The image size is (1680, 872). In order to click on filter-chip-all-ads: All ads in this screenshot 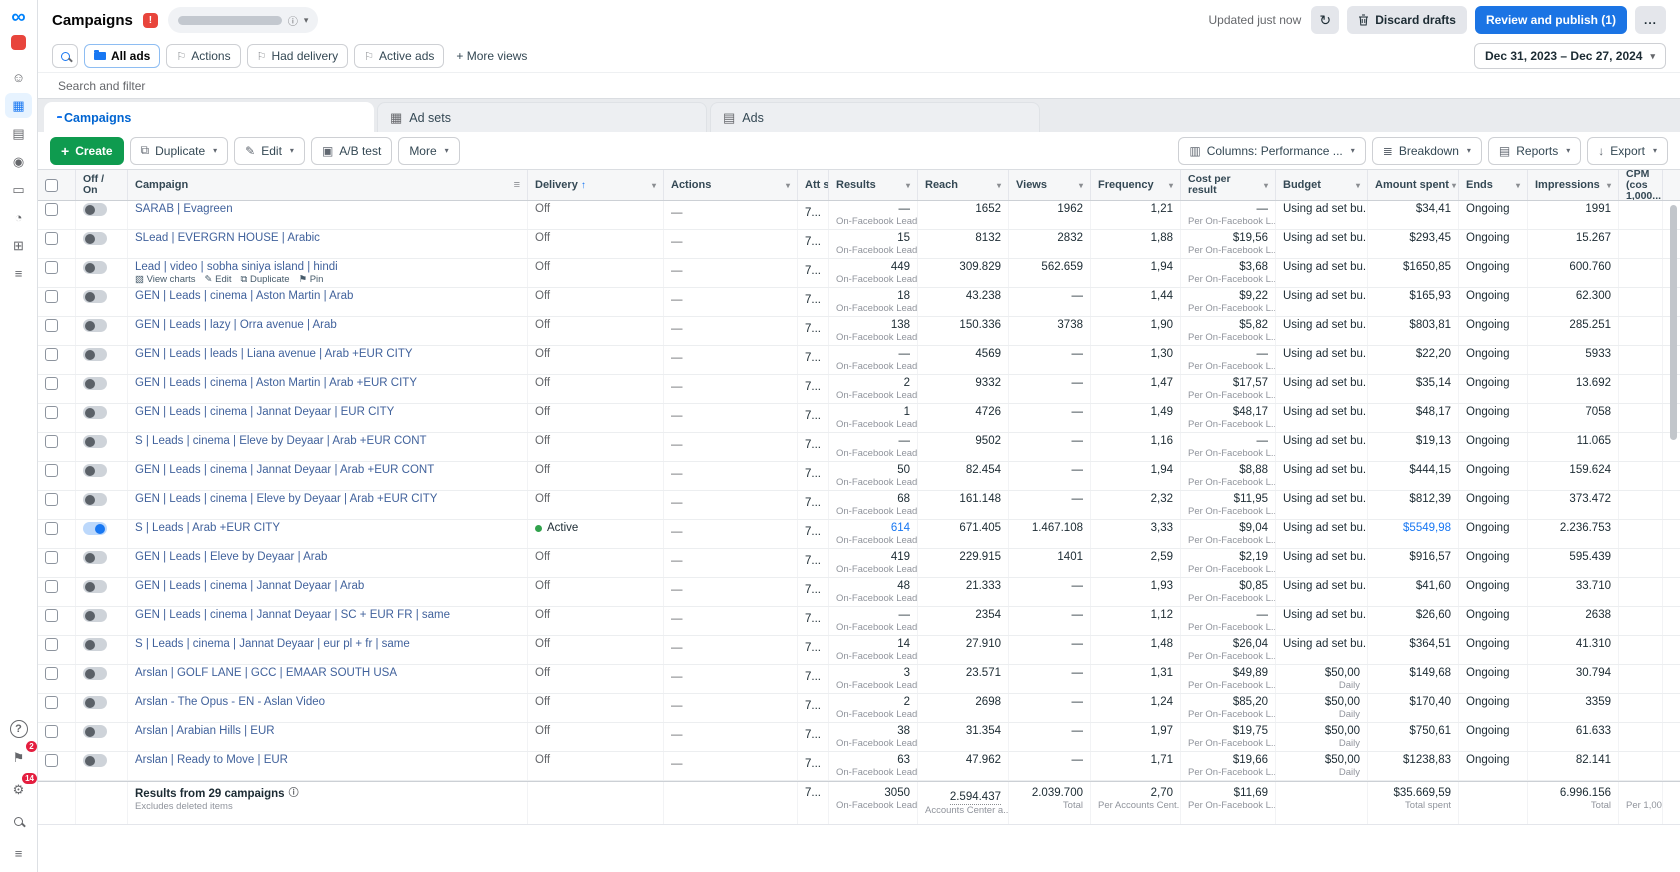, I will do `click(122, 56)`.